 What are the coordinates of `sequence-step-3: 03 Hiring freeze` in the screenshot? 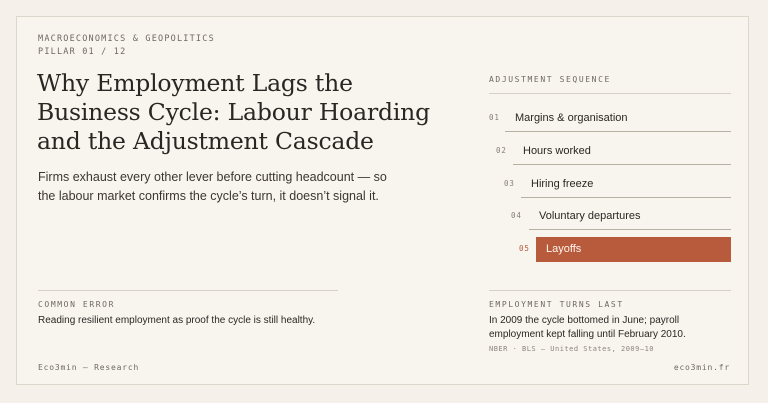 It's located at (617, 184).